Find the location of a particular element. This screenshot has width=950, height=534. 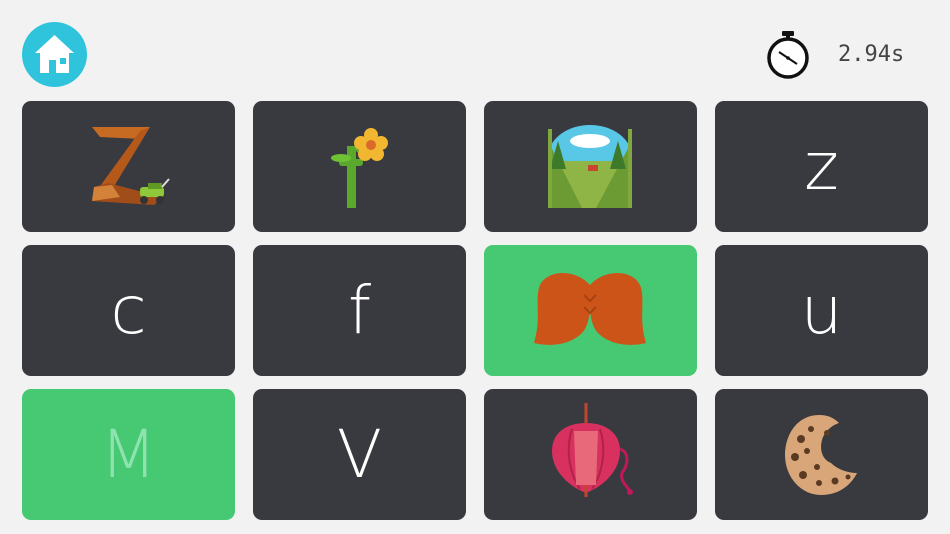

mustache-image is located at coordinates (590, 309).